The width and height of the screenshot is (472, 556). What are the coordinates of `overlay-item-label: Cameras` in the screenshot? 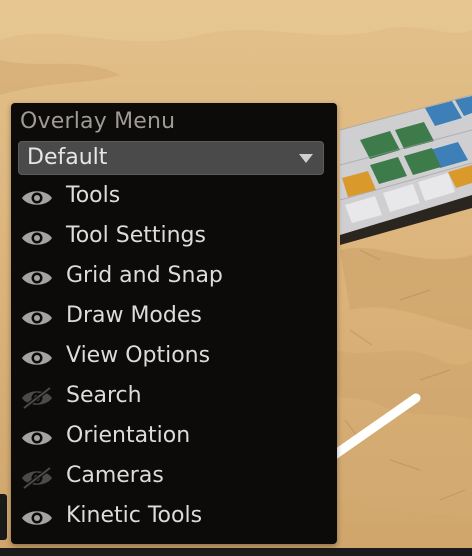 It's located at (115, 475).